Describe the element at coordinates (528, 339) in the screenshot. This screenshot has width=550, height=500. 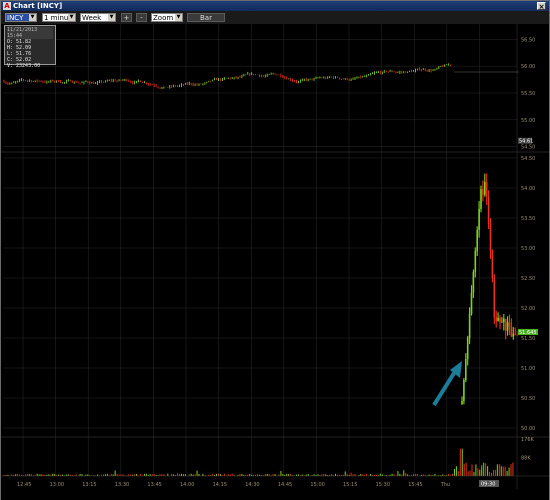
I see `y-tick-label: 51.50` at that location.